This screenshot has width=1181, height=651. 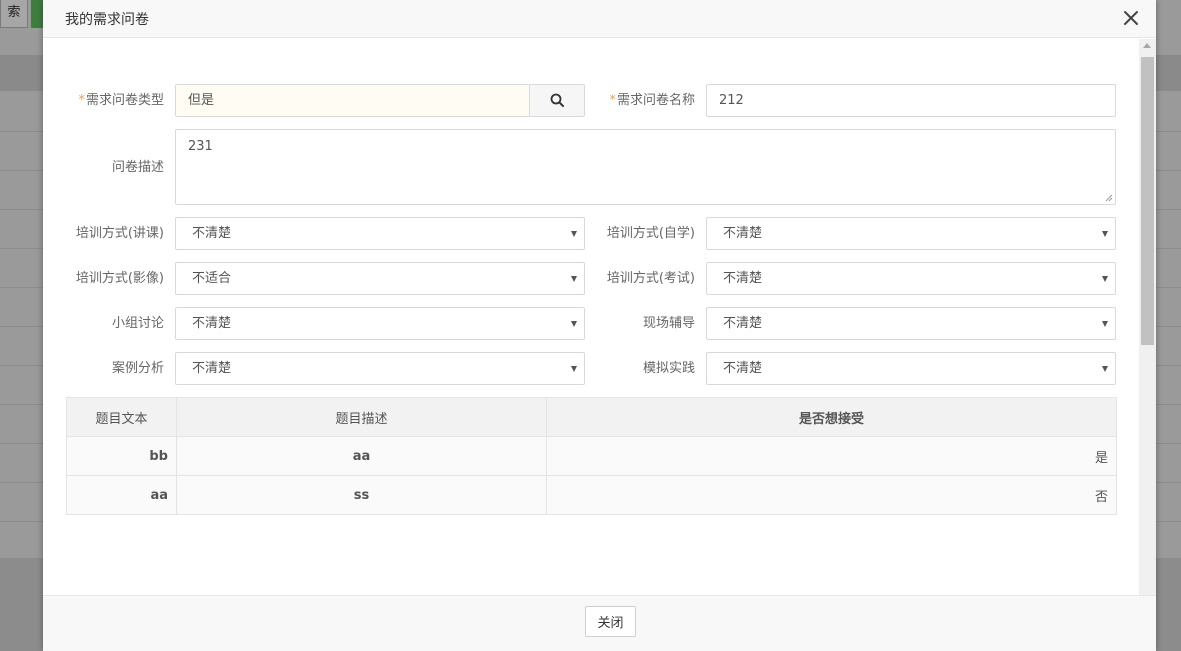 What do you see at coordinates (1147, 201) in the screenshot?
I see `scroll-thumb` at bounding box center [1147, 201].